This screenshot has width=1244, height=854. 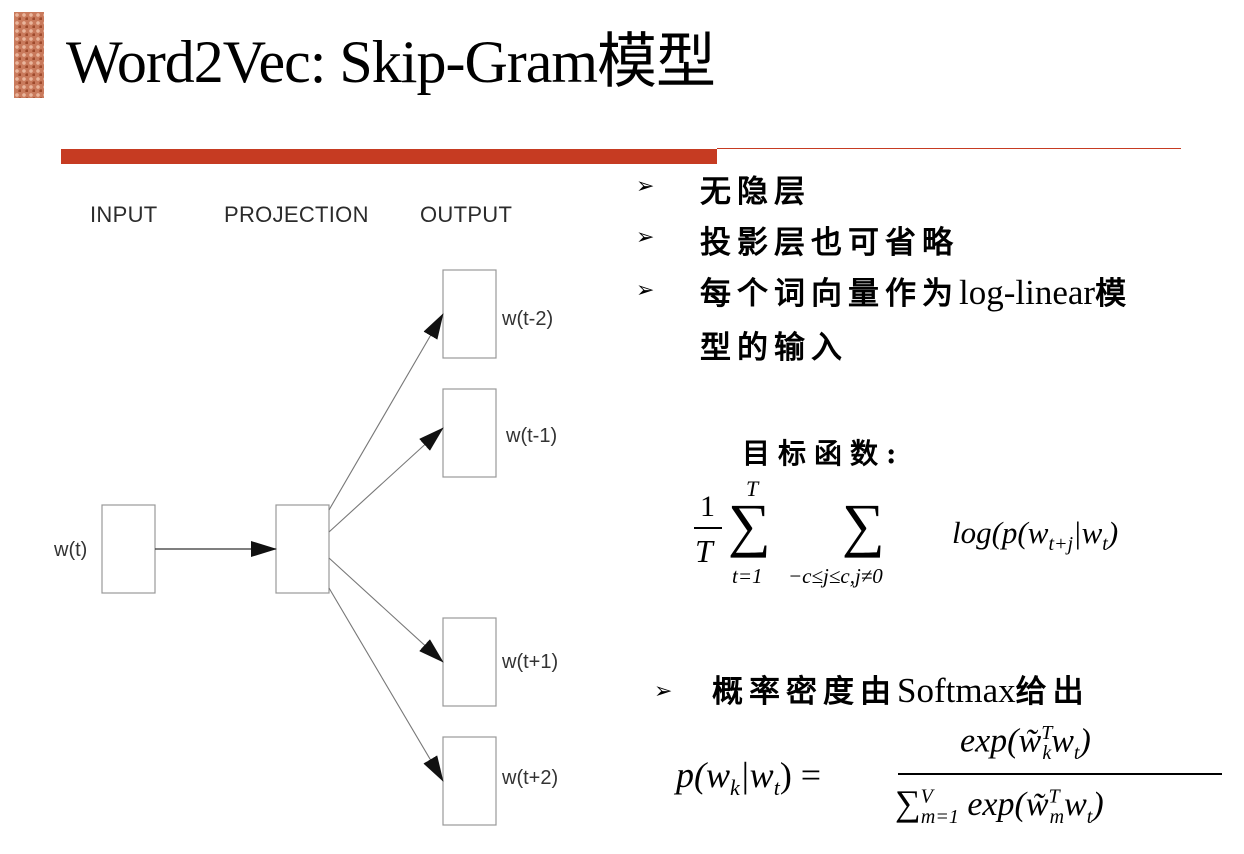 What do you see at coordinates (530, 662) in the screenshot?
I see `output-node-label-3: w(t+1)` at bounding box center [530, 662].